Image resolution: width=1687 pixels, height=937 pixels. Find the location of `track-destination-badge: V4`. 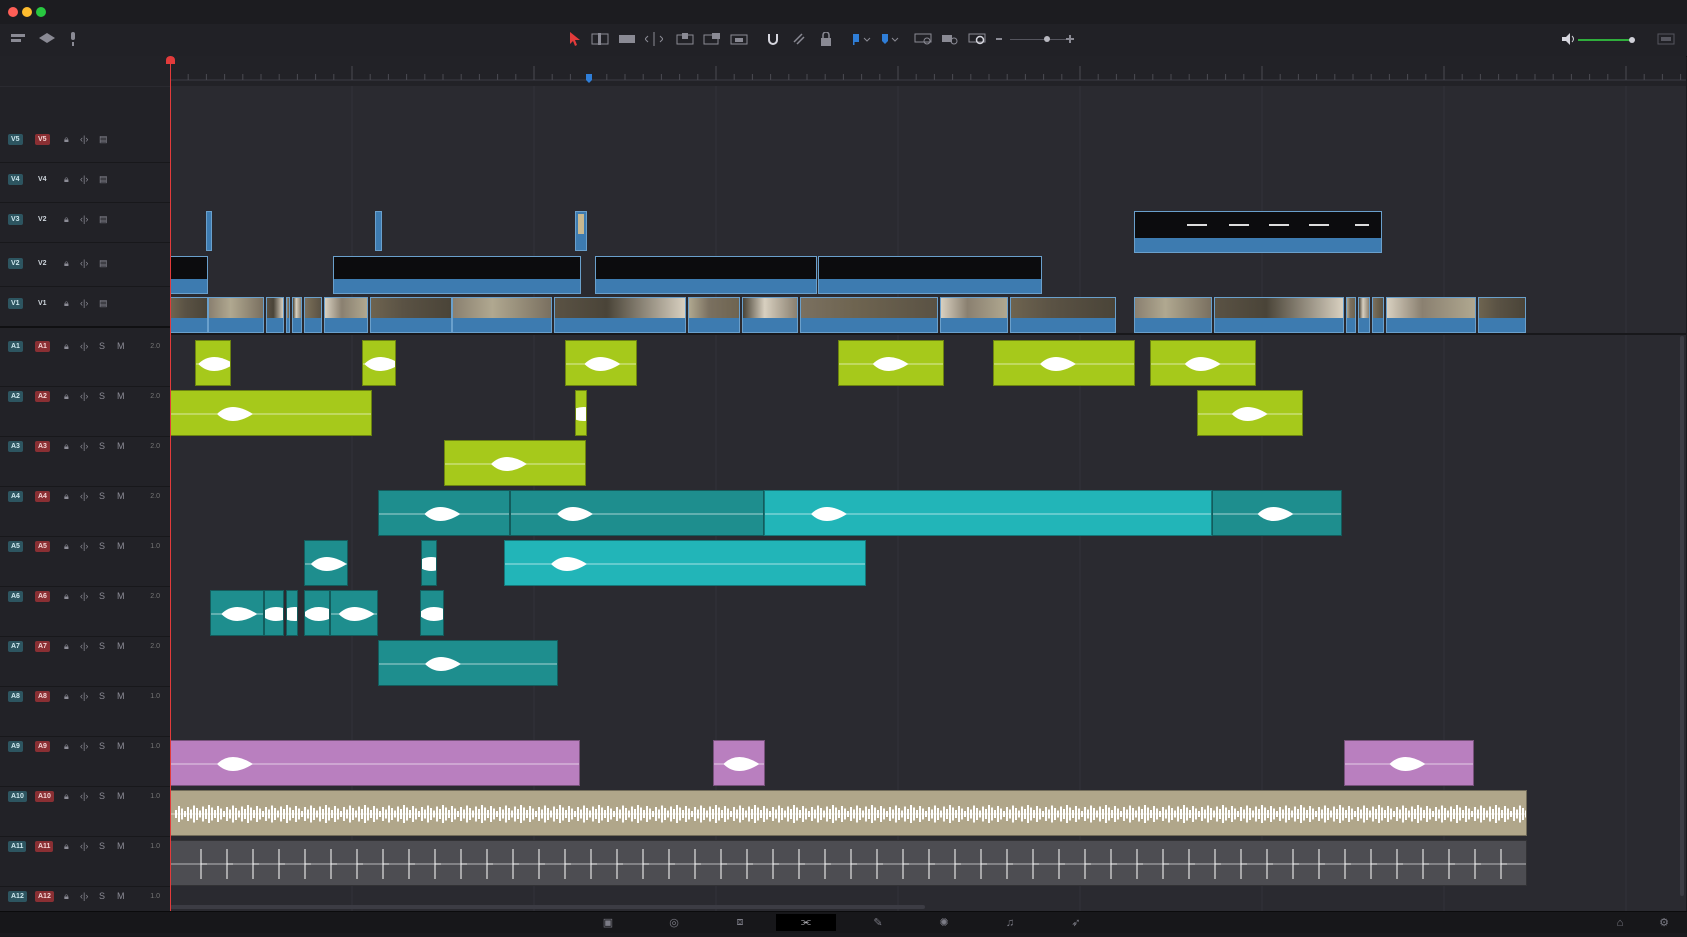

track-destination-badge: V4 is located at coordinates (15, 179).